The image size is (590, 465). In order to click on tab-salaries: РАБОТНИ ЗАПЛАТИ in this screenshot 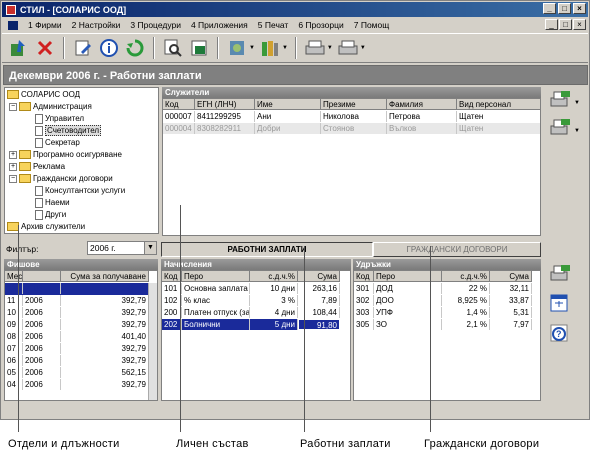, I will do `click(267, 249)`.